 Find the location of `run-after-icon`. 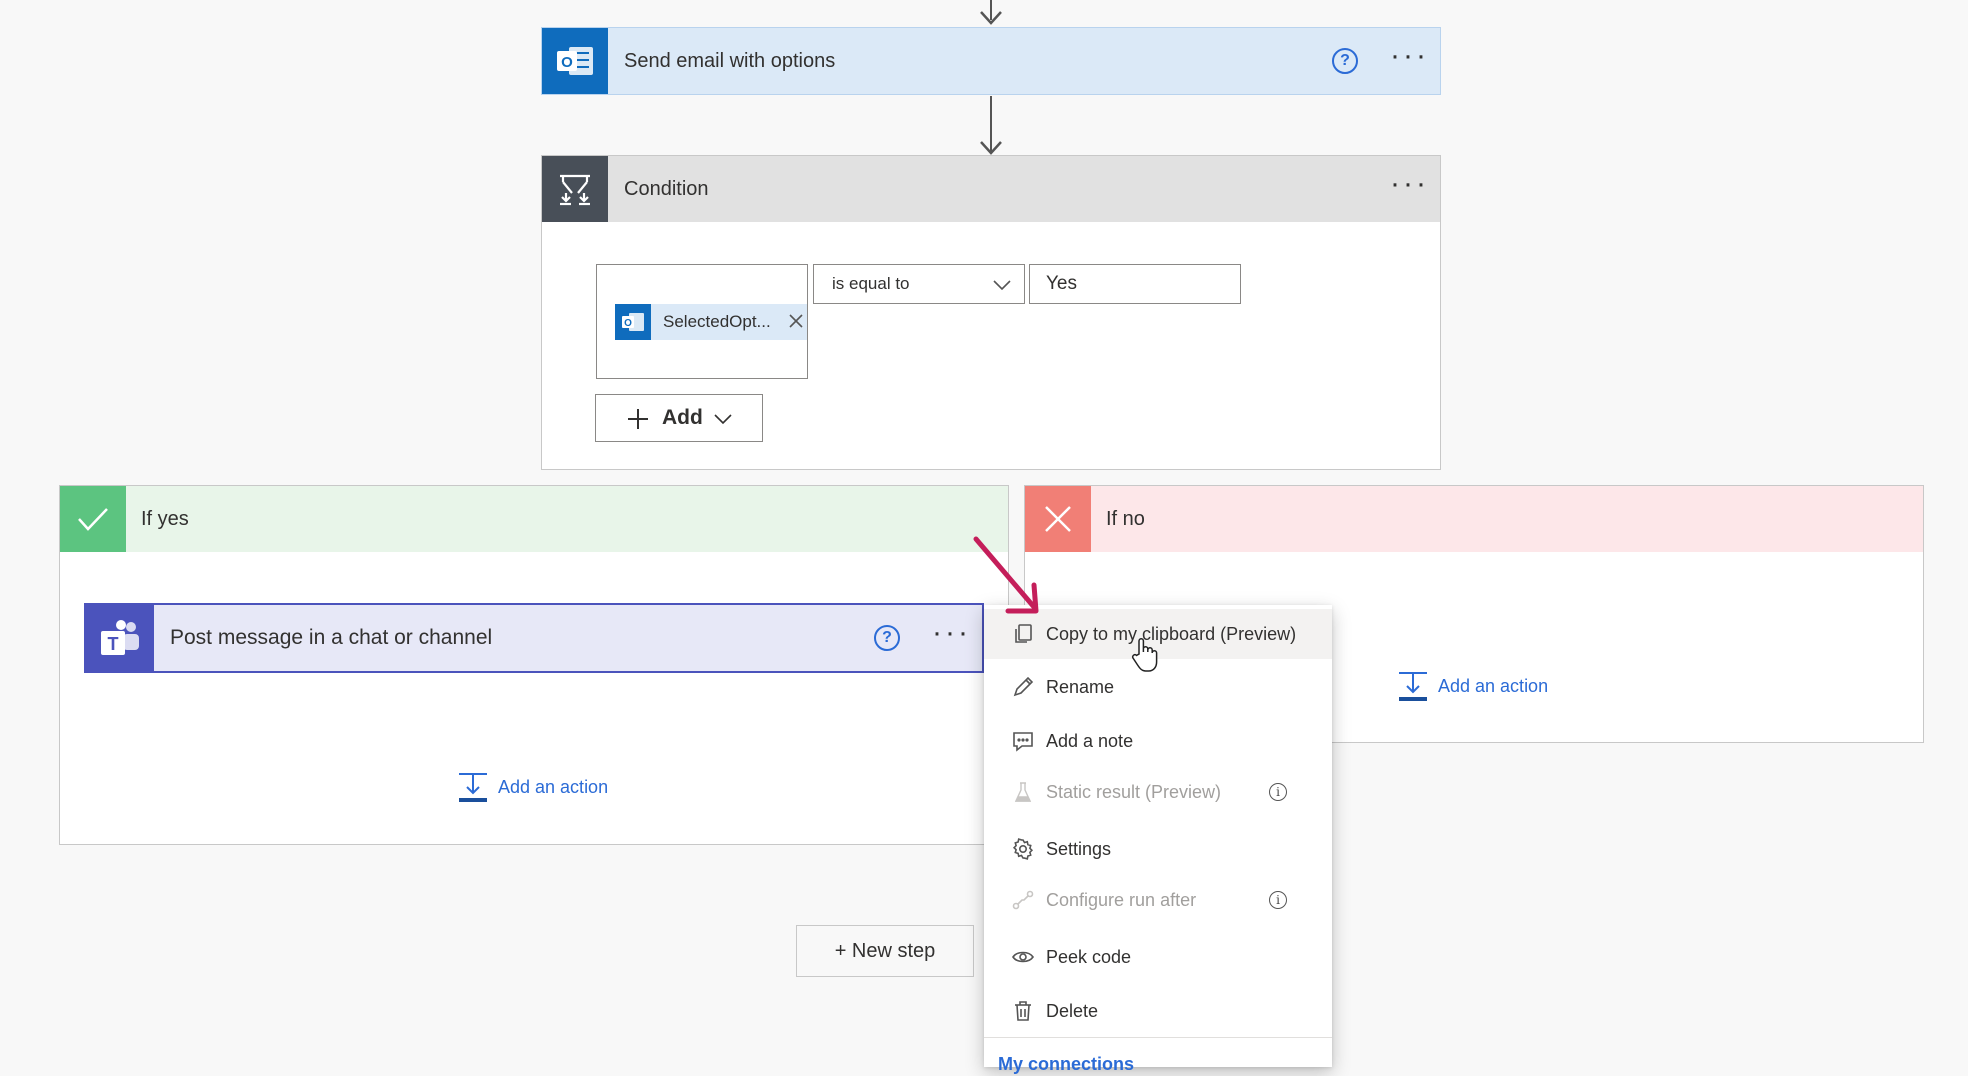

run-after-icon is located at coordinates (1023, 900).